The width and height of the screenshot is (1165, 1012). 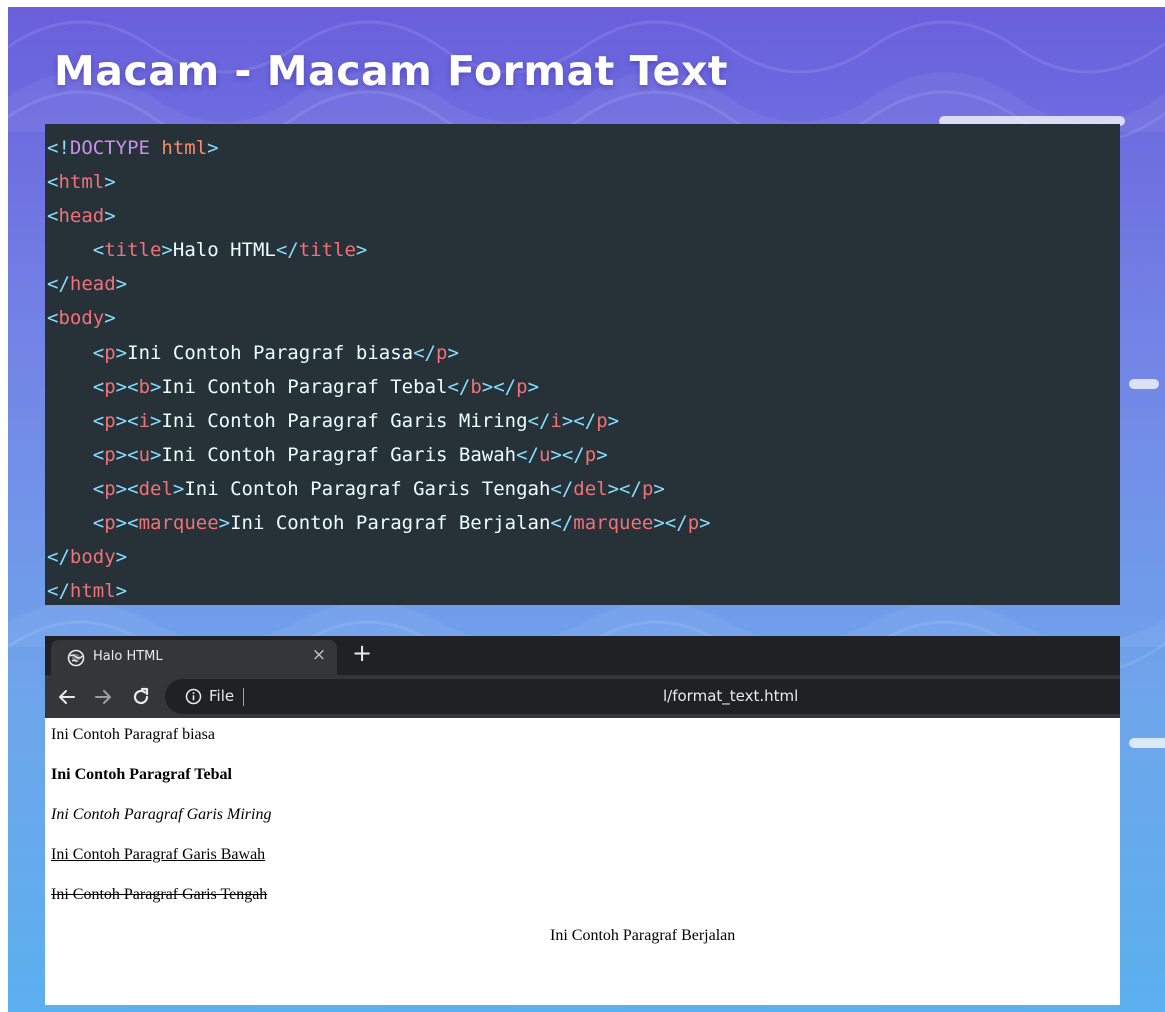 I want to click on code-token: Ini Contoh Paragraf Berjalan, so click(x=390, y=523).